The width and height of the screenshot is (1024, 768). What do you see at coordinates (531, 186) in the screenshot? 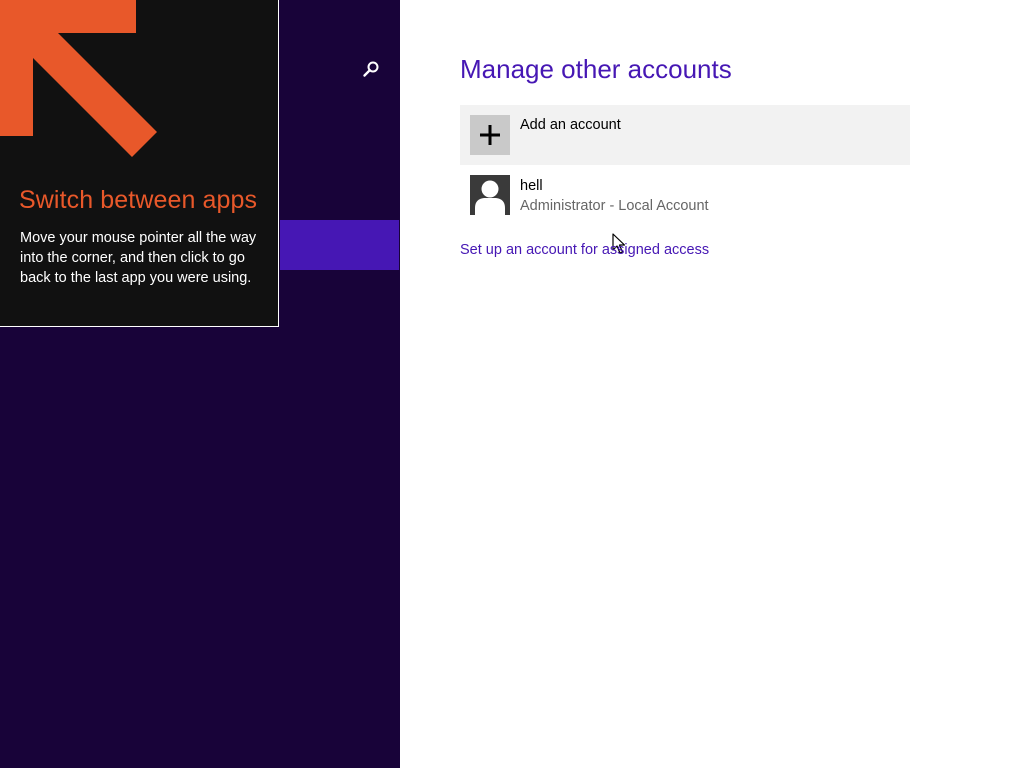
I see `account-name: hell` at bounding box center [531, 186].